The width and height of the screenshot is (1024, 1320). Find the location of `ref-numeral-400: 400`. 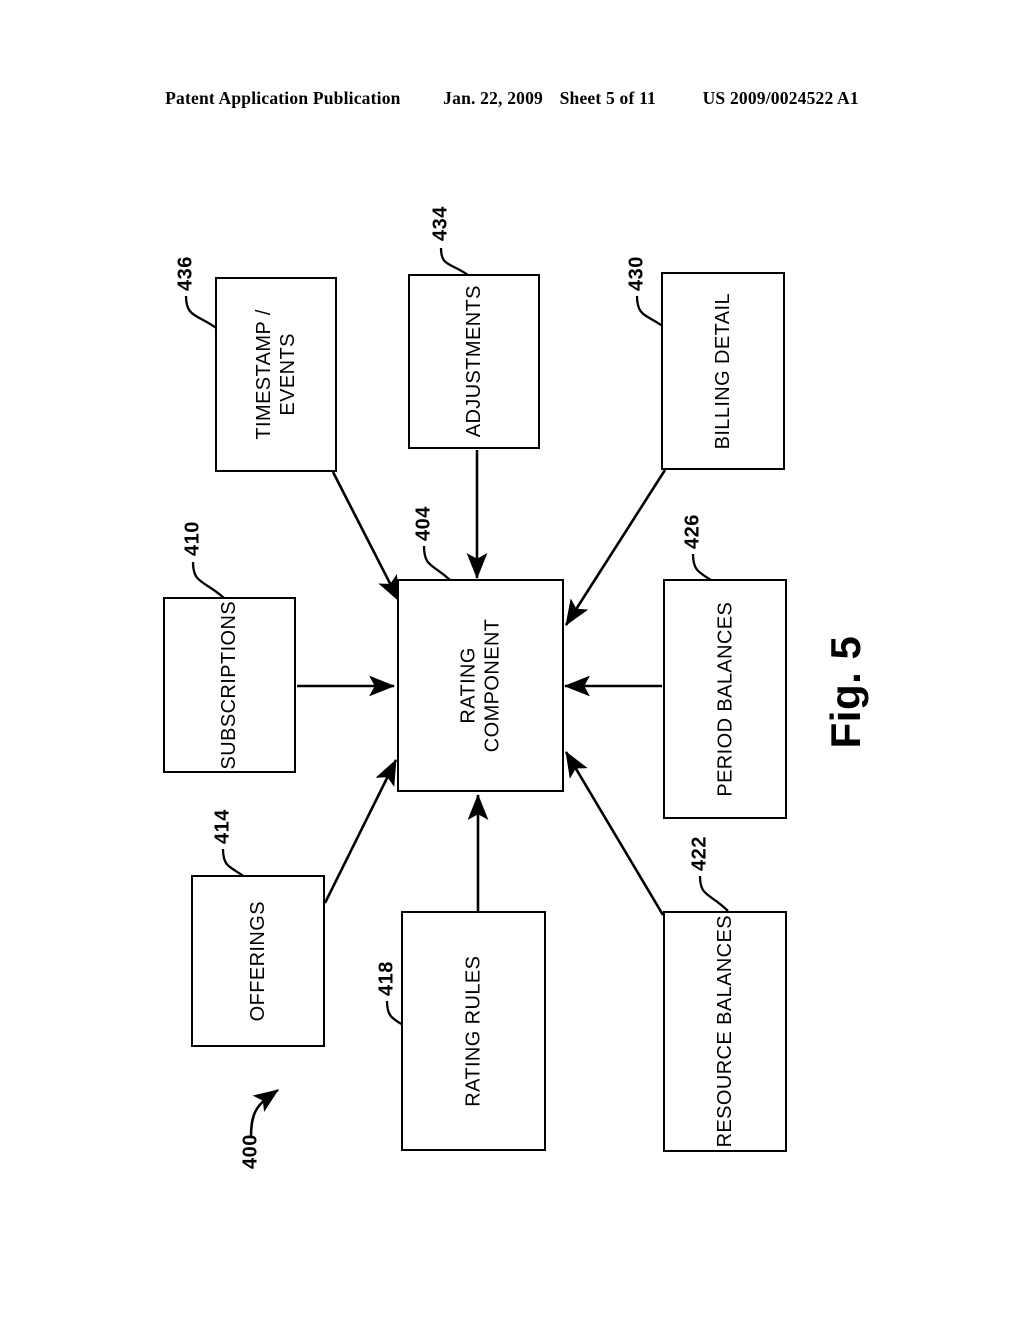

ref-numeral-400: 400 is located at coordinates (250, 1151).